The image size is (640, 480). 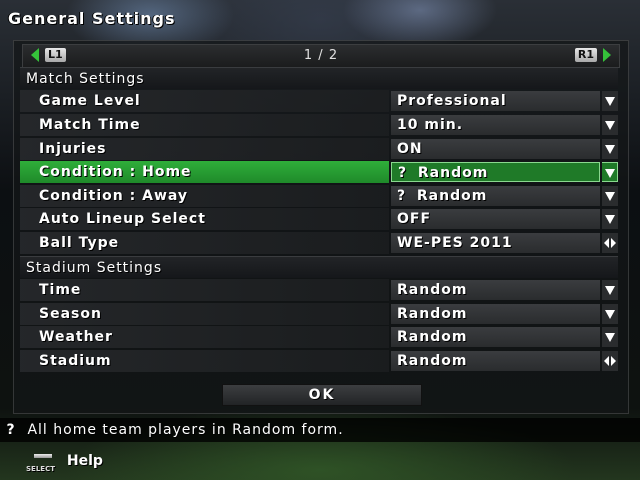 I want to click on setting-label: Time, so click(x=204, y=290).